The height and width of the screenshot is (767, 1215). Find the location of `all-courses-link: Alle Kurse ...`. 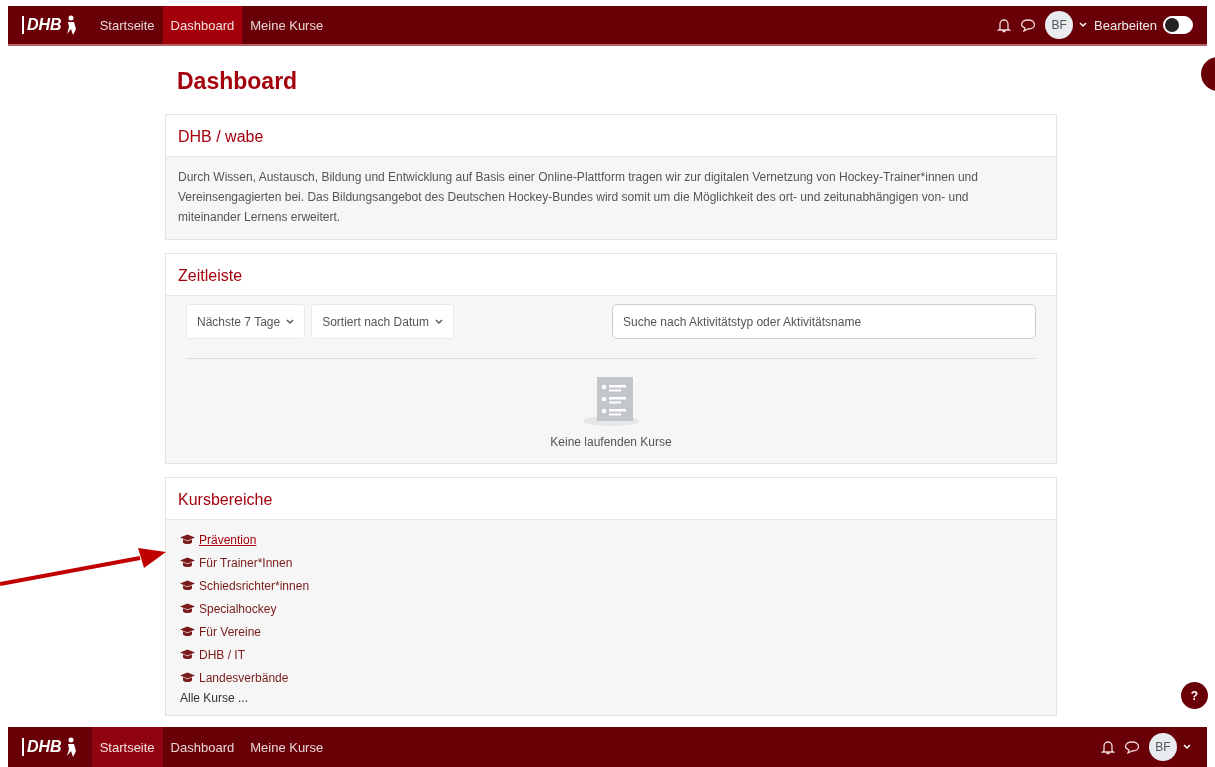

all-courses-link: Alle Kurse ... is located at coordinates (611, 698).